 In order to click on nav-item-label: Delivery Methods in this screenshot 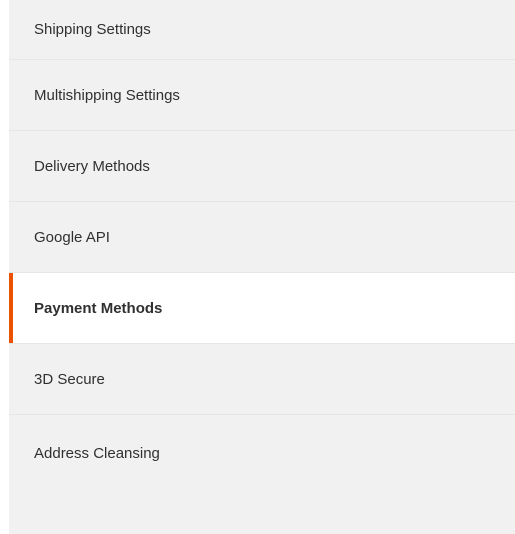, I will do `click(92, 166)`.